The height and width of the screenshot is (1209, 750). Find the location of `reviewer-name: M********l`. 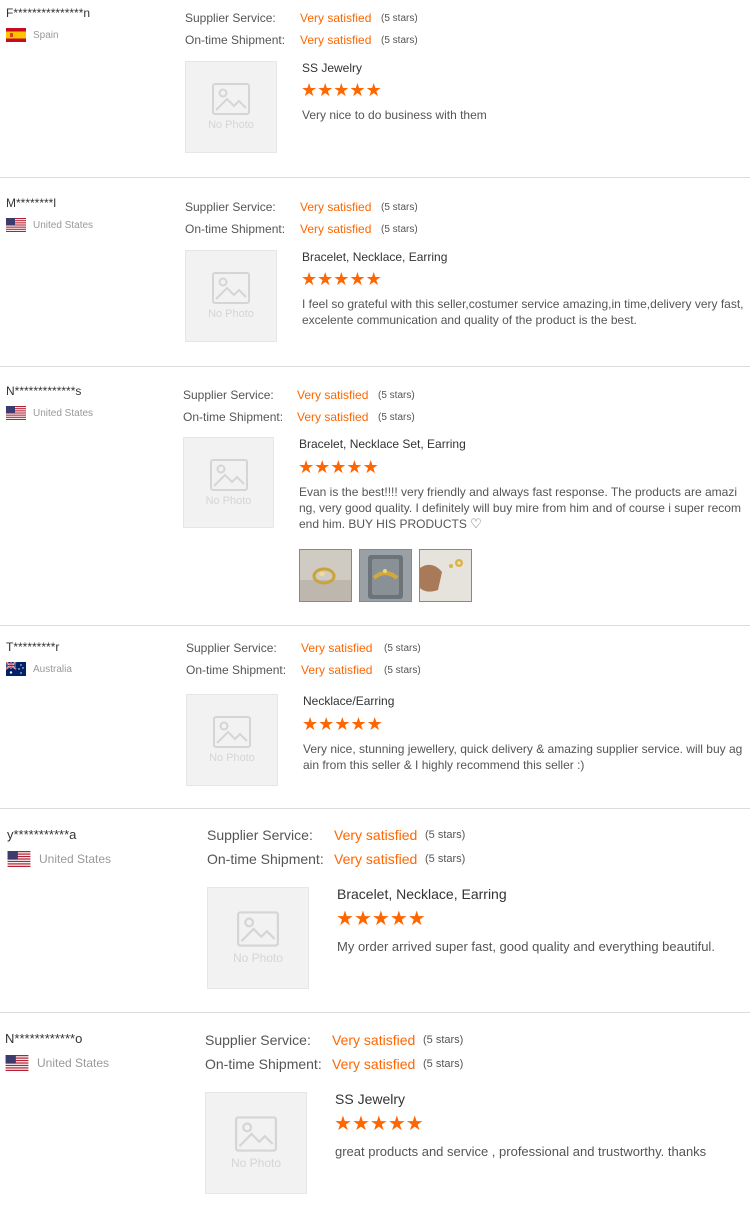

reviewer-name: M********l is located at coordinates (31, 203).